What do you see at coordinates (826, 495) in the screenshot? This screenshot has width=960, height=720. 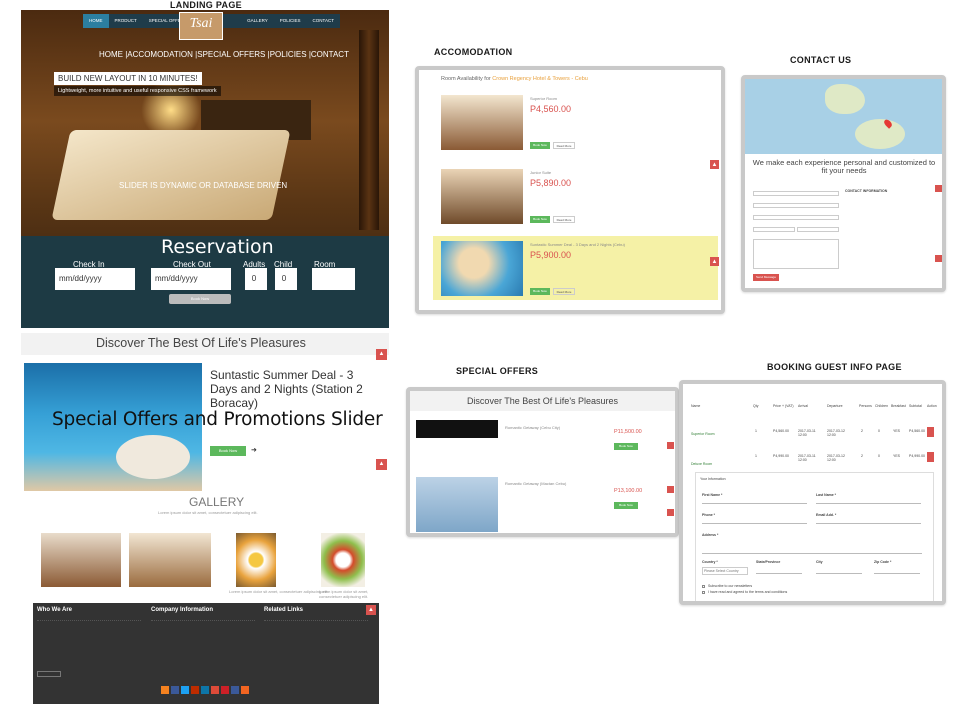 I see `last-name-label: Last Name *` at bounding box center [826, 495].